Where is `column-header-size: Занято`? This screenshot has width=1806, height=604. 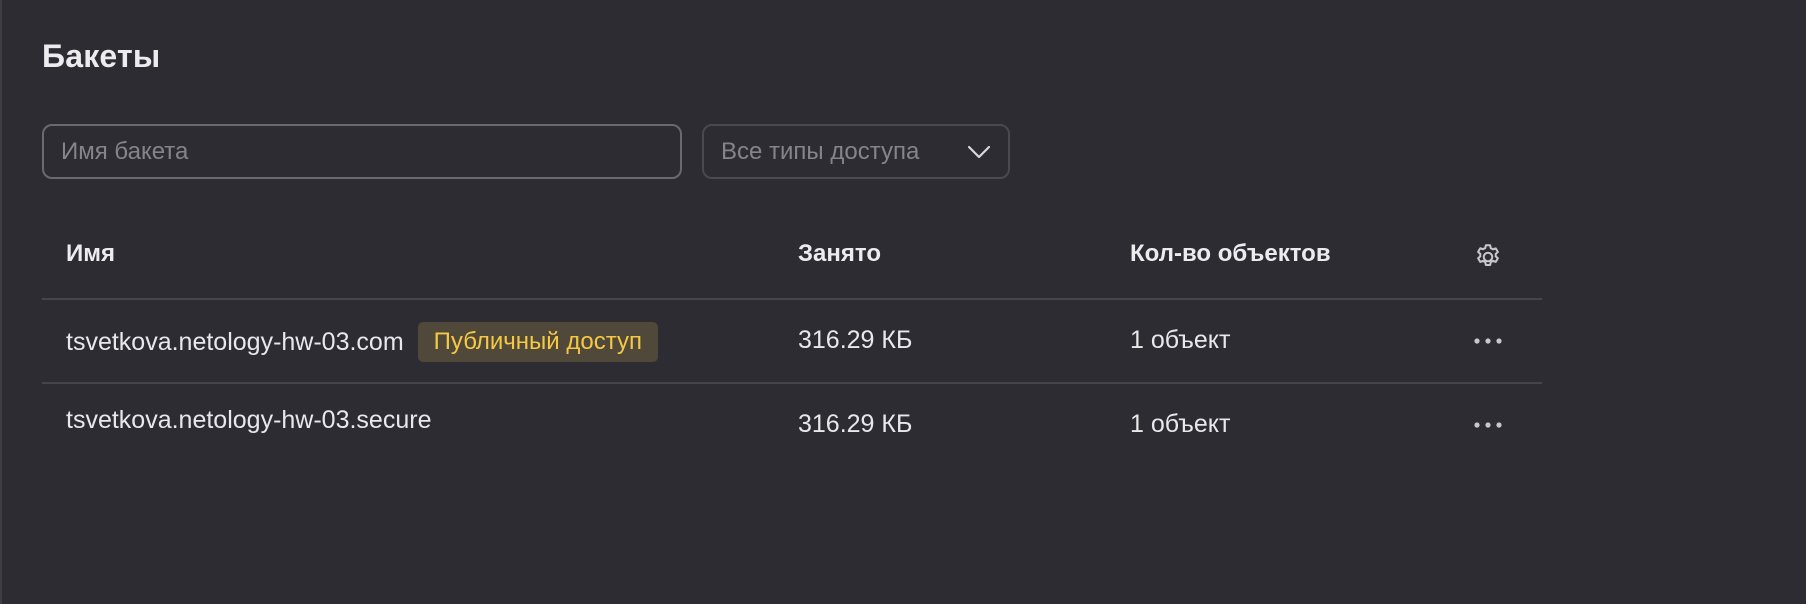
column-header-size: Занято is located at coordinates (839, 254).